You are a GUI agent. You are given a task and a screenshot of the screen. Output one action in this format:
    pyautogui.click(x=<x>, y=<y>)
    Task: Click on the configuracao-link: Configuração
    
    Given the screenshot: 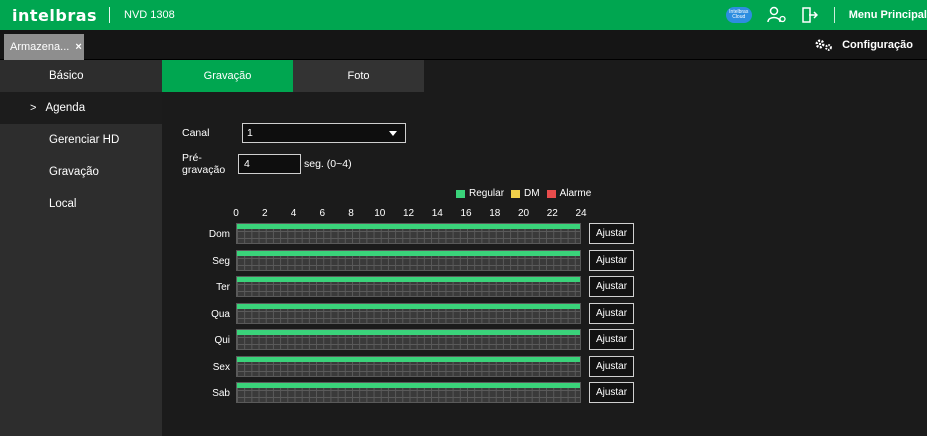 What is the action you would take?
    pyautogui.click(x=863, y=45)
    